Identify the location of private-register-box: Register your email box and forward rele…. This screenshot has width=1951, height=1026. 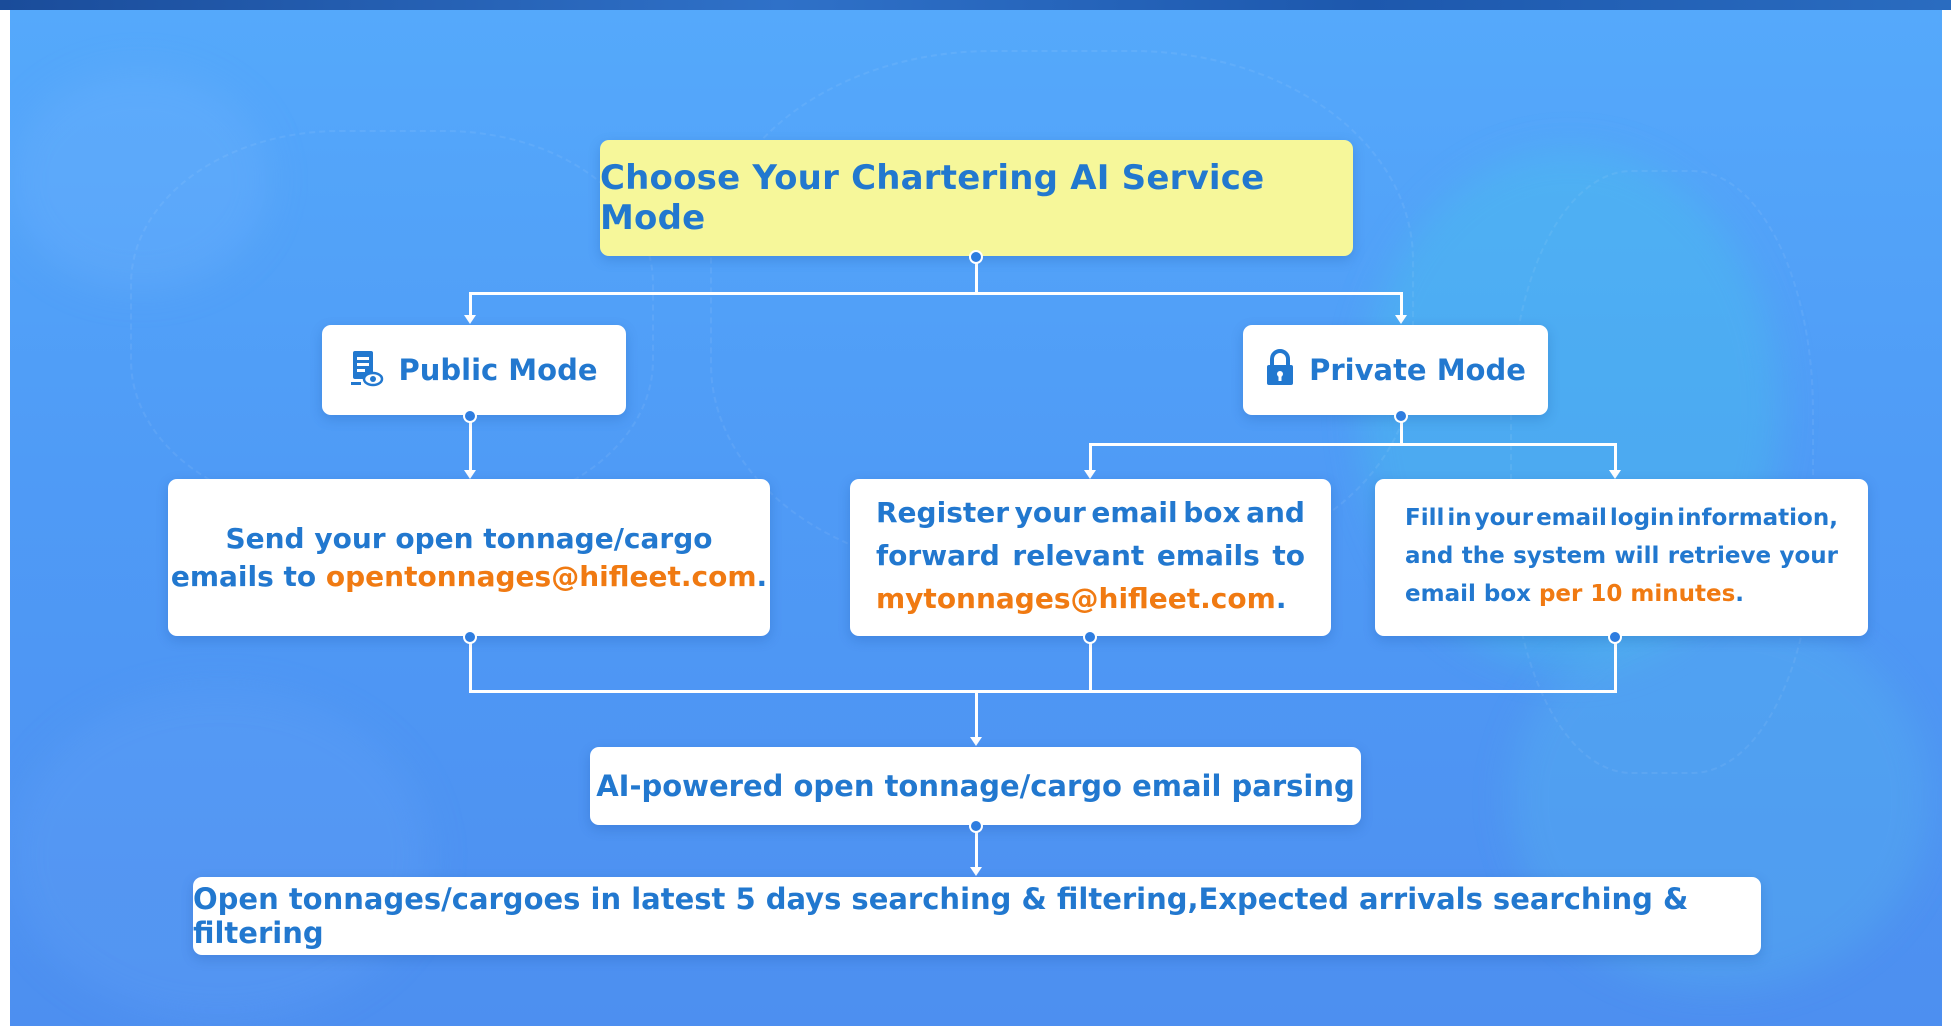
(1090, 557).